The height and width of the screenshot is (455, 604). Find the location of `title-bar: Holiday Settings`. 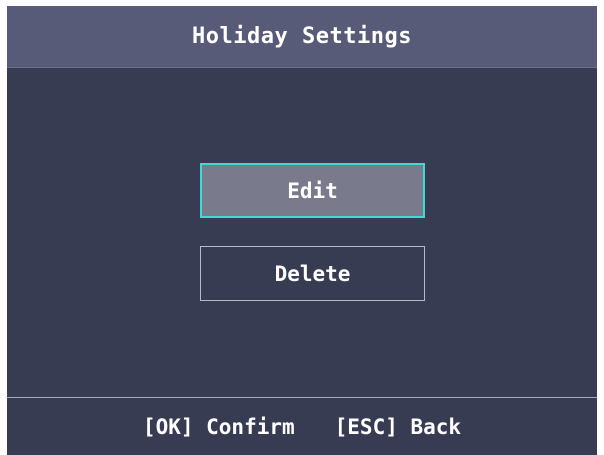

title-bar: Holiday Settings is located at coordinates (302, 37).